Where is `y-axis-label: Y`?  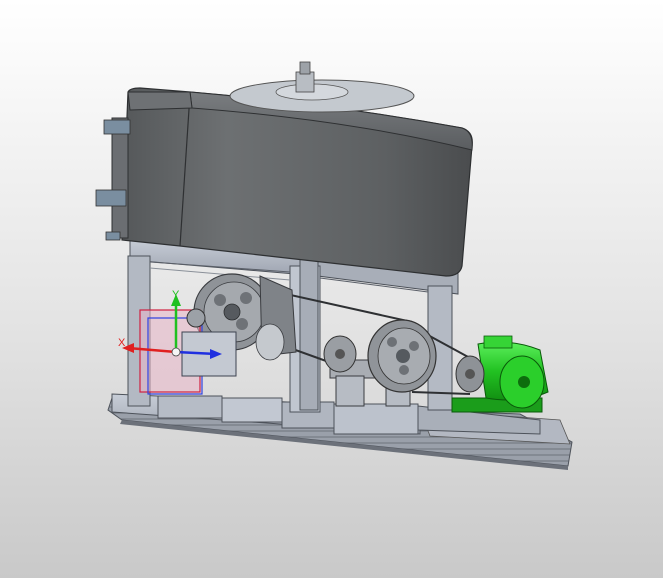
y-axis-label: Y is located at coordinates (176, 295).